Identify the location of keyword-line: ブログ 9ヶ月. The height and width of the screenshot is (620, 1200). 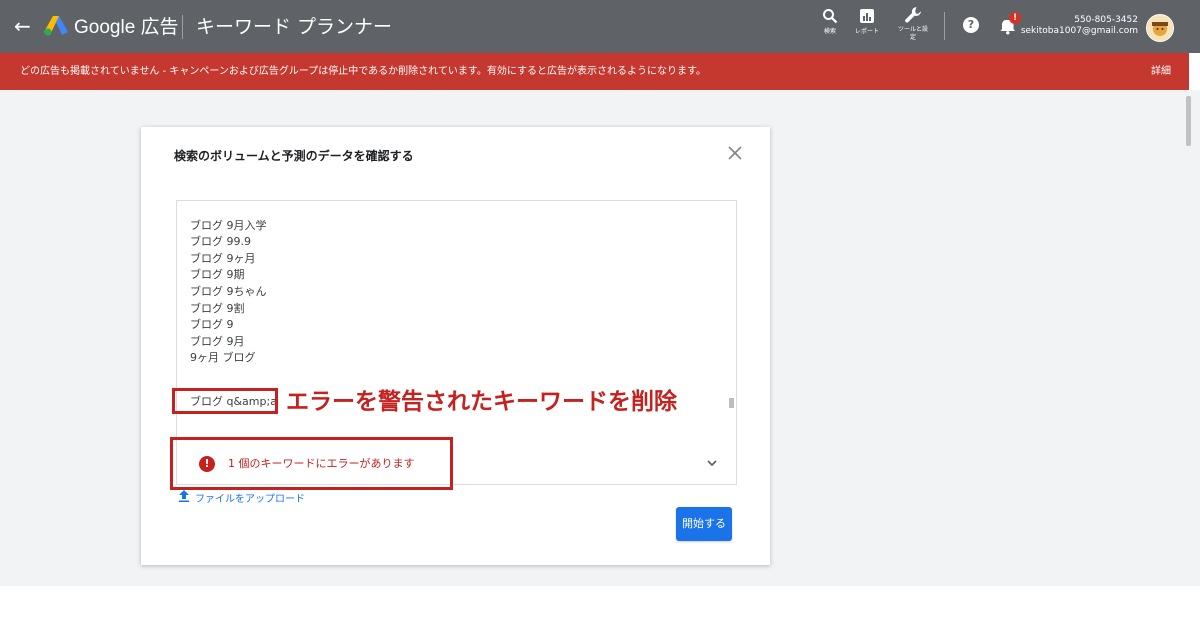
(223, 258).